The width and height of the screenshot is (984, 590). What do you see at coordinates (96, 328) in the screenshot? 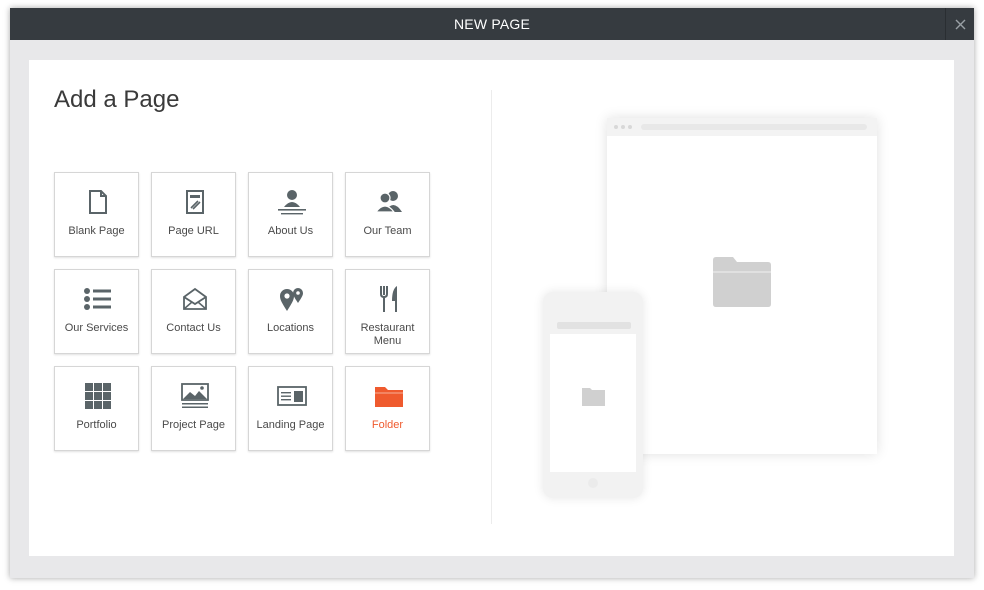
I see `tile-label: Our Services` at bounding box center [96, 328].